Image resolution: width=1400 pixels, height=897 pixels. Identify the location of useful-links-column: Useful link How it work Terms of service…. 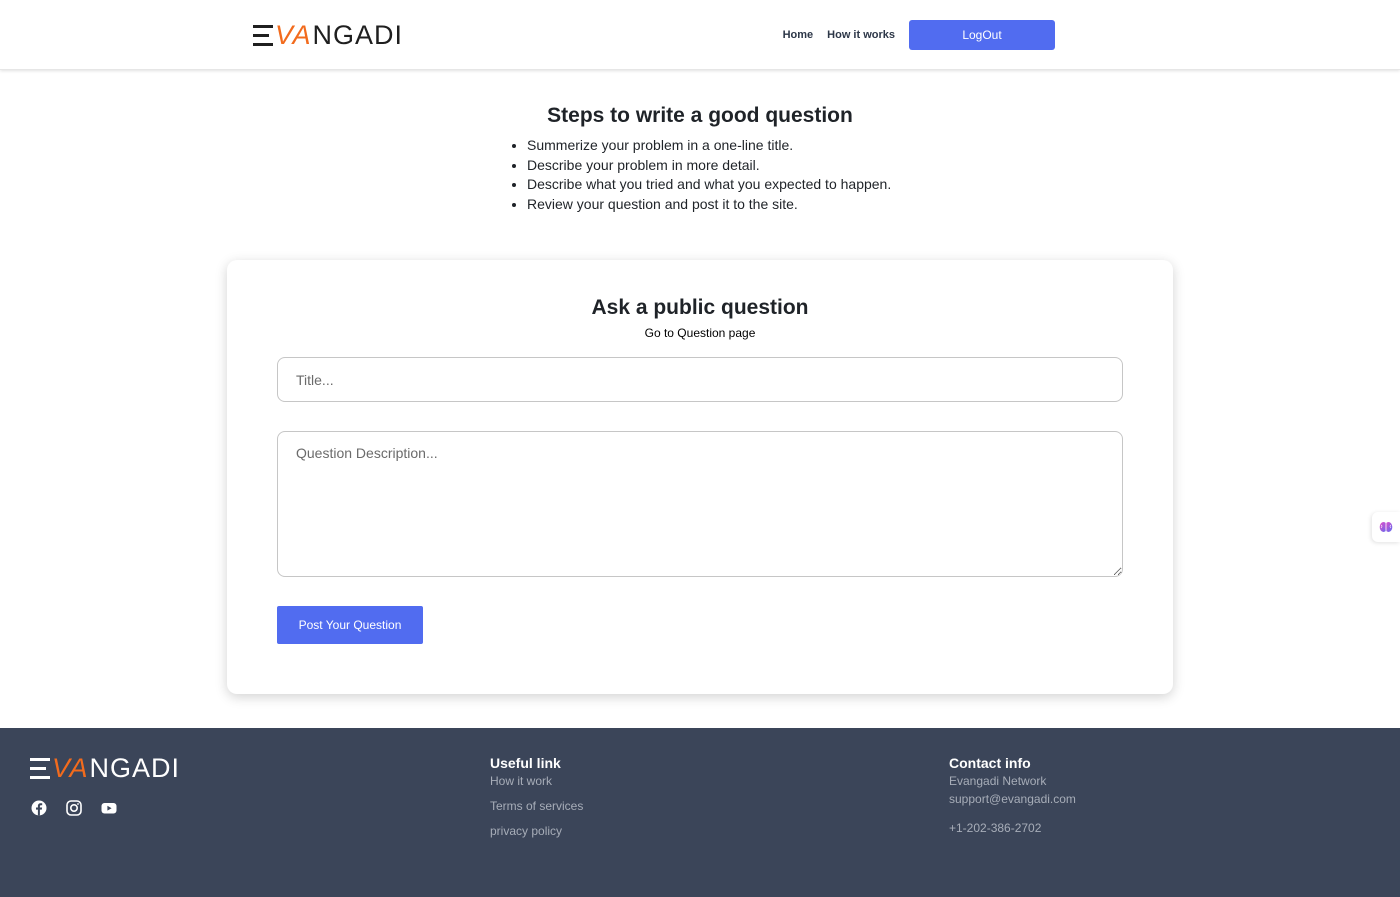
(536, 797).